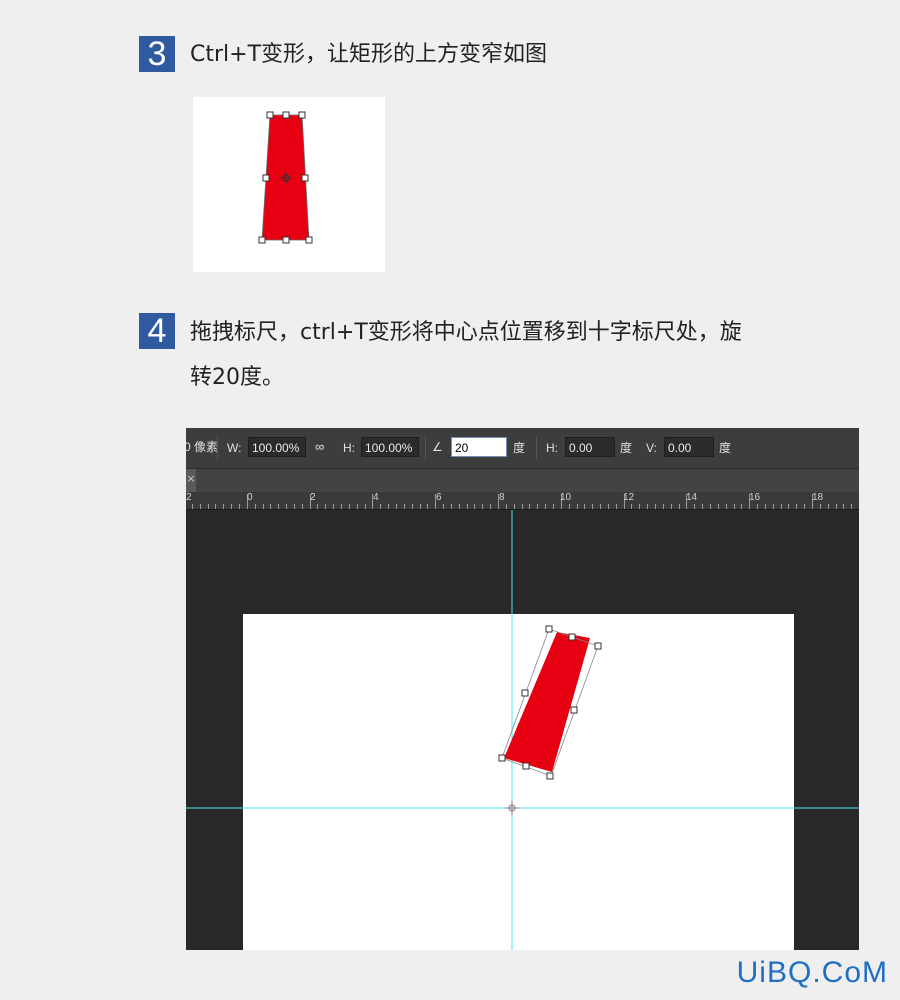 This screenshot has height=1000, width=900. Describe the element at coordinates (202, 447) in the screenshot. I see `unit-fragment: 0 像素` at that location.